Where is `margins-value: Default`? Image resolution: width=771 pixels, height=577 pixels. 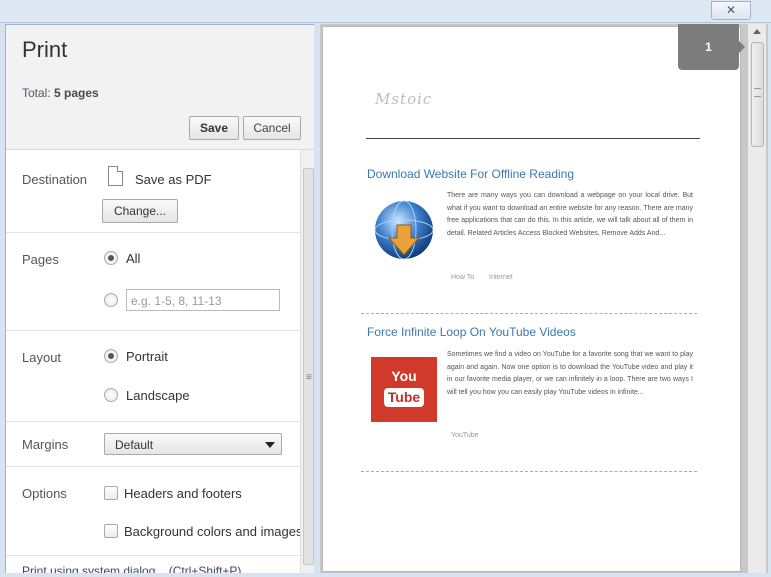
margins-value: Default is located at coordinates (134, 445).